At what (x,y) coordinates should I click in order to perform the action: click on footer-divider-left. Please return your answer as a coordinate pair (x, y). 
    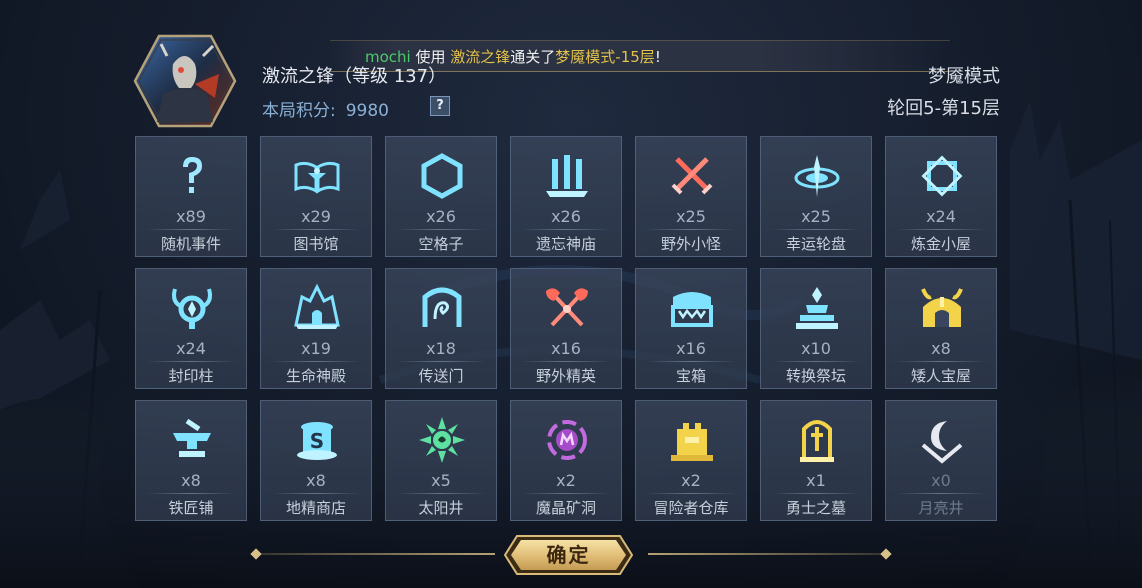
    Looking at the image, I should click on (375, 554).